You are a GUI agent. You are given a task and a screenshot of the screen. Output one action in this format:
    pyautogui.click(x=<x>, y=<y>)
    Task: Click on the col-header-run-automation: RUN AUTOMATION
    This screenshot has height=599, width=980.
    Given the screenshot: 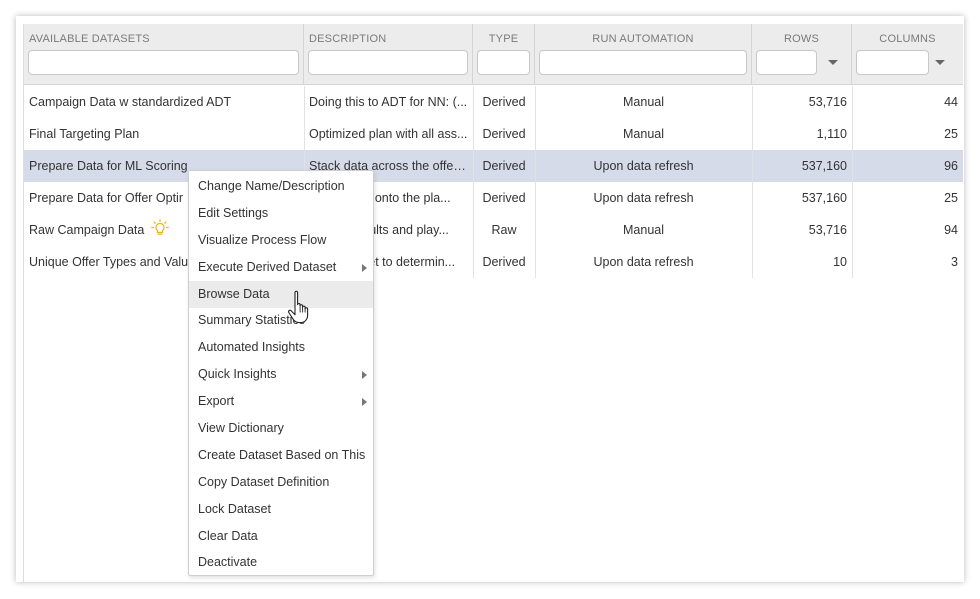 What is the action you would take?
    pyautogui.click(x=643, y=54)
    